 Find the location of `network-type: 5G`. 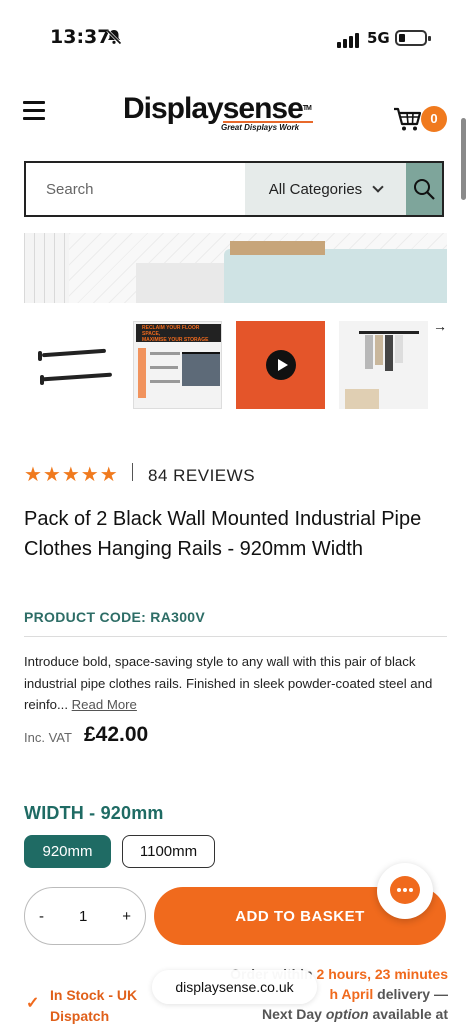

network-type: 5G is located at coordinates (378, 38).